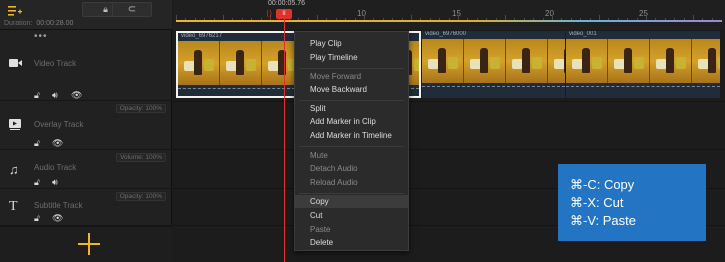 Image resolution: width=725 pixels, height=262 pixels. What do you see at coordinates (86, 15) in the screenshot?
I see `timeline-toolbar: 🔒︎ ⊂ Duration: 00:00:28.00` at bounding box center [86, 15].